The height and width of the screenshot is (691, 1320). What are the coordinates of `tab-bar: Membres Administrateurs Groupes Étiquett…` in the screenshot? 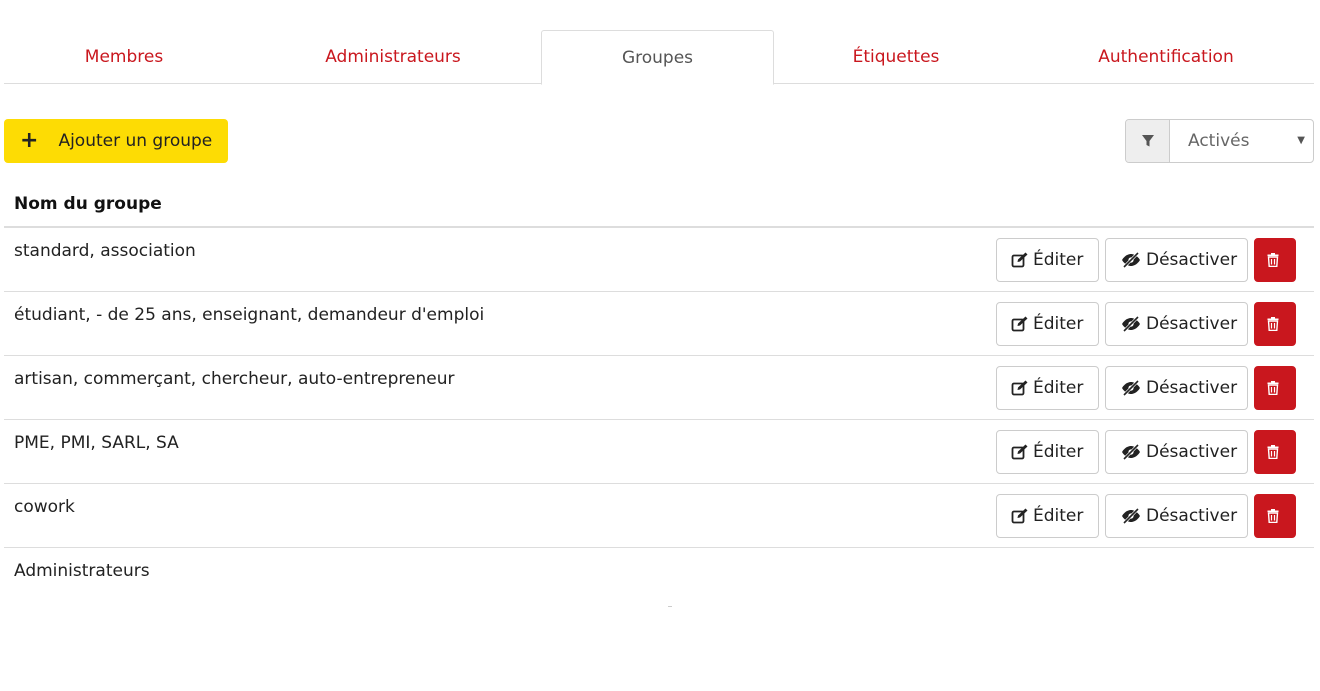 It's located at (659, 57).